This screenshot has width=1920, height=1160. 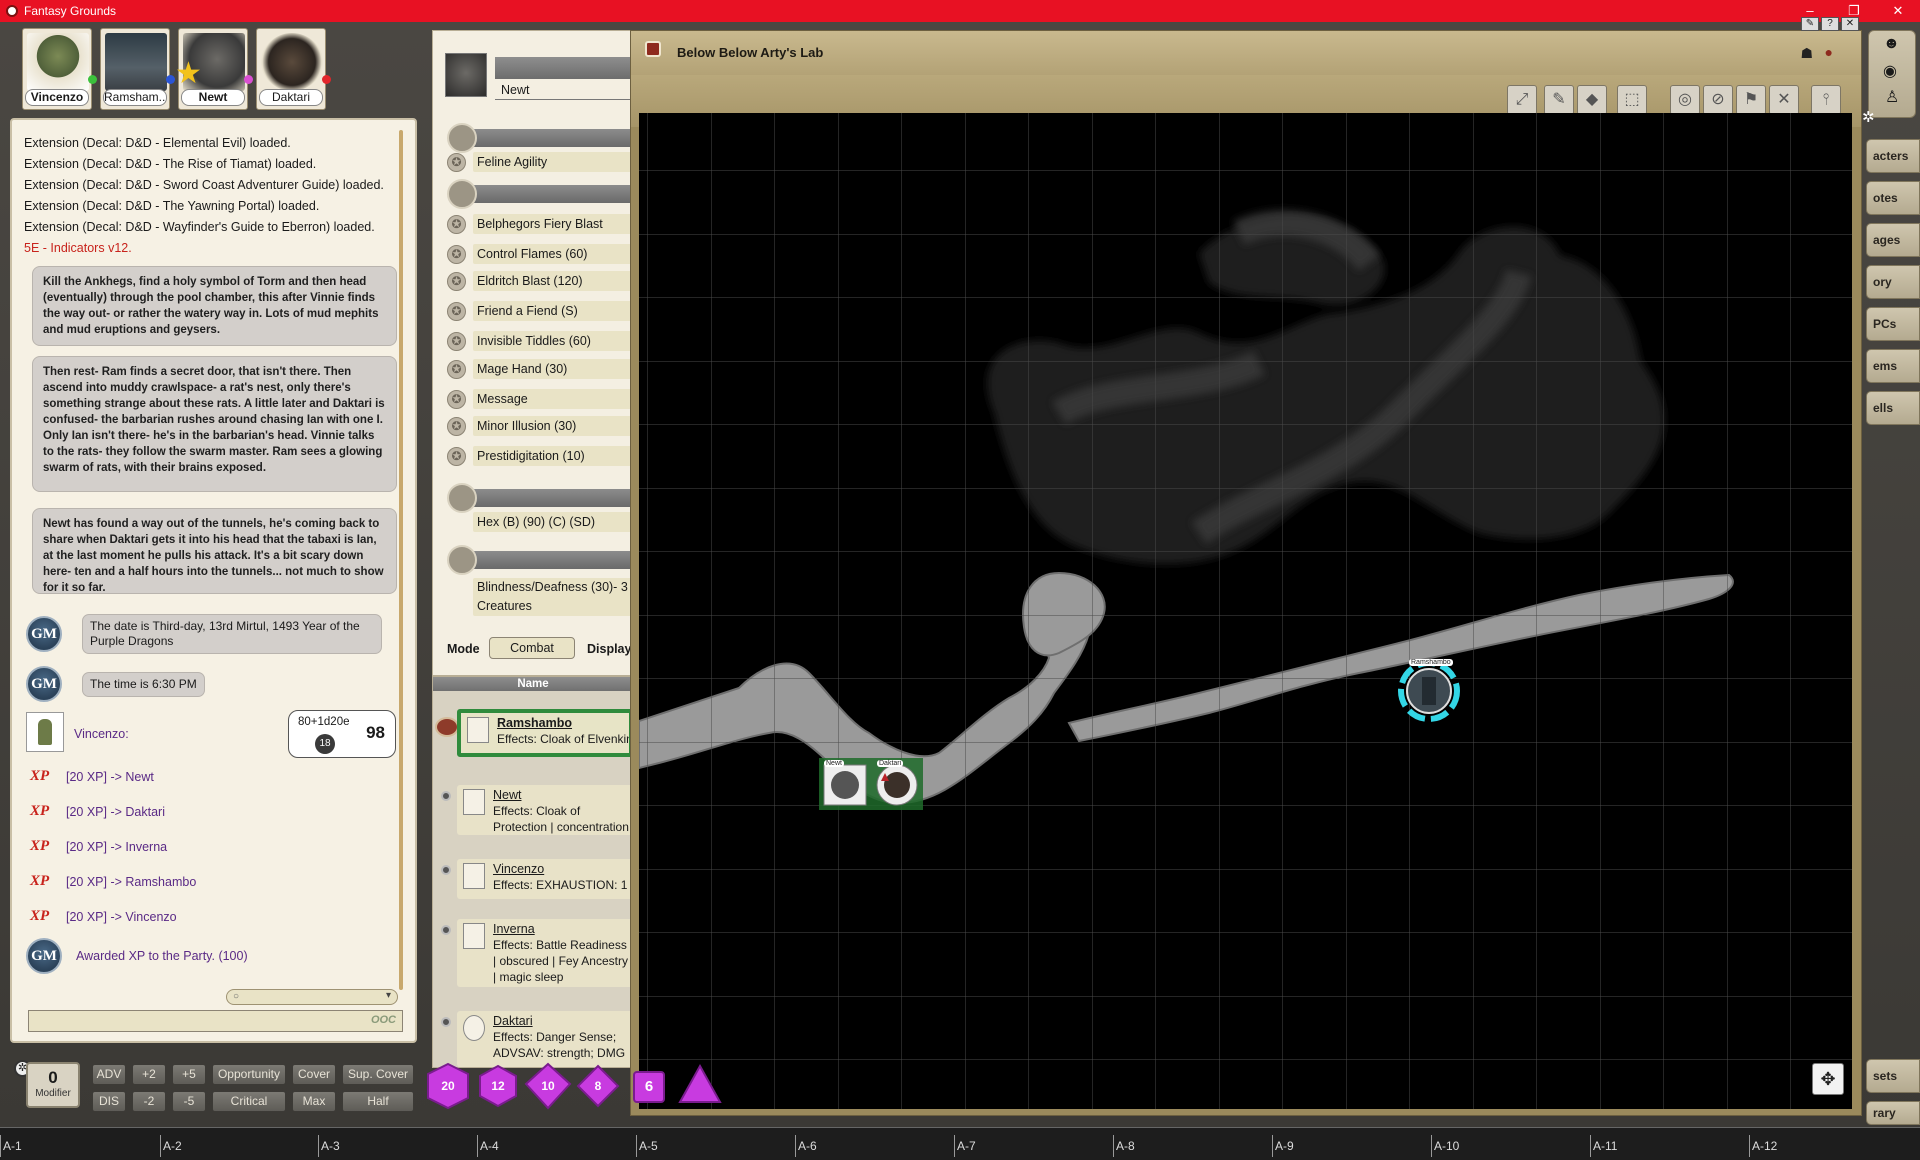 I want to click on hotkey-slot: A-1, so click(x=78, y=1146).